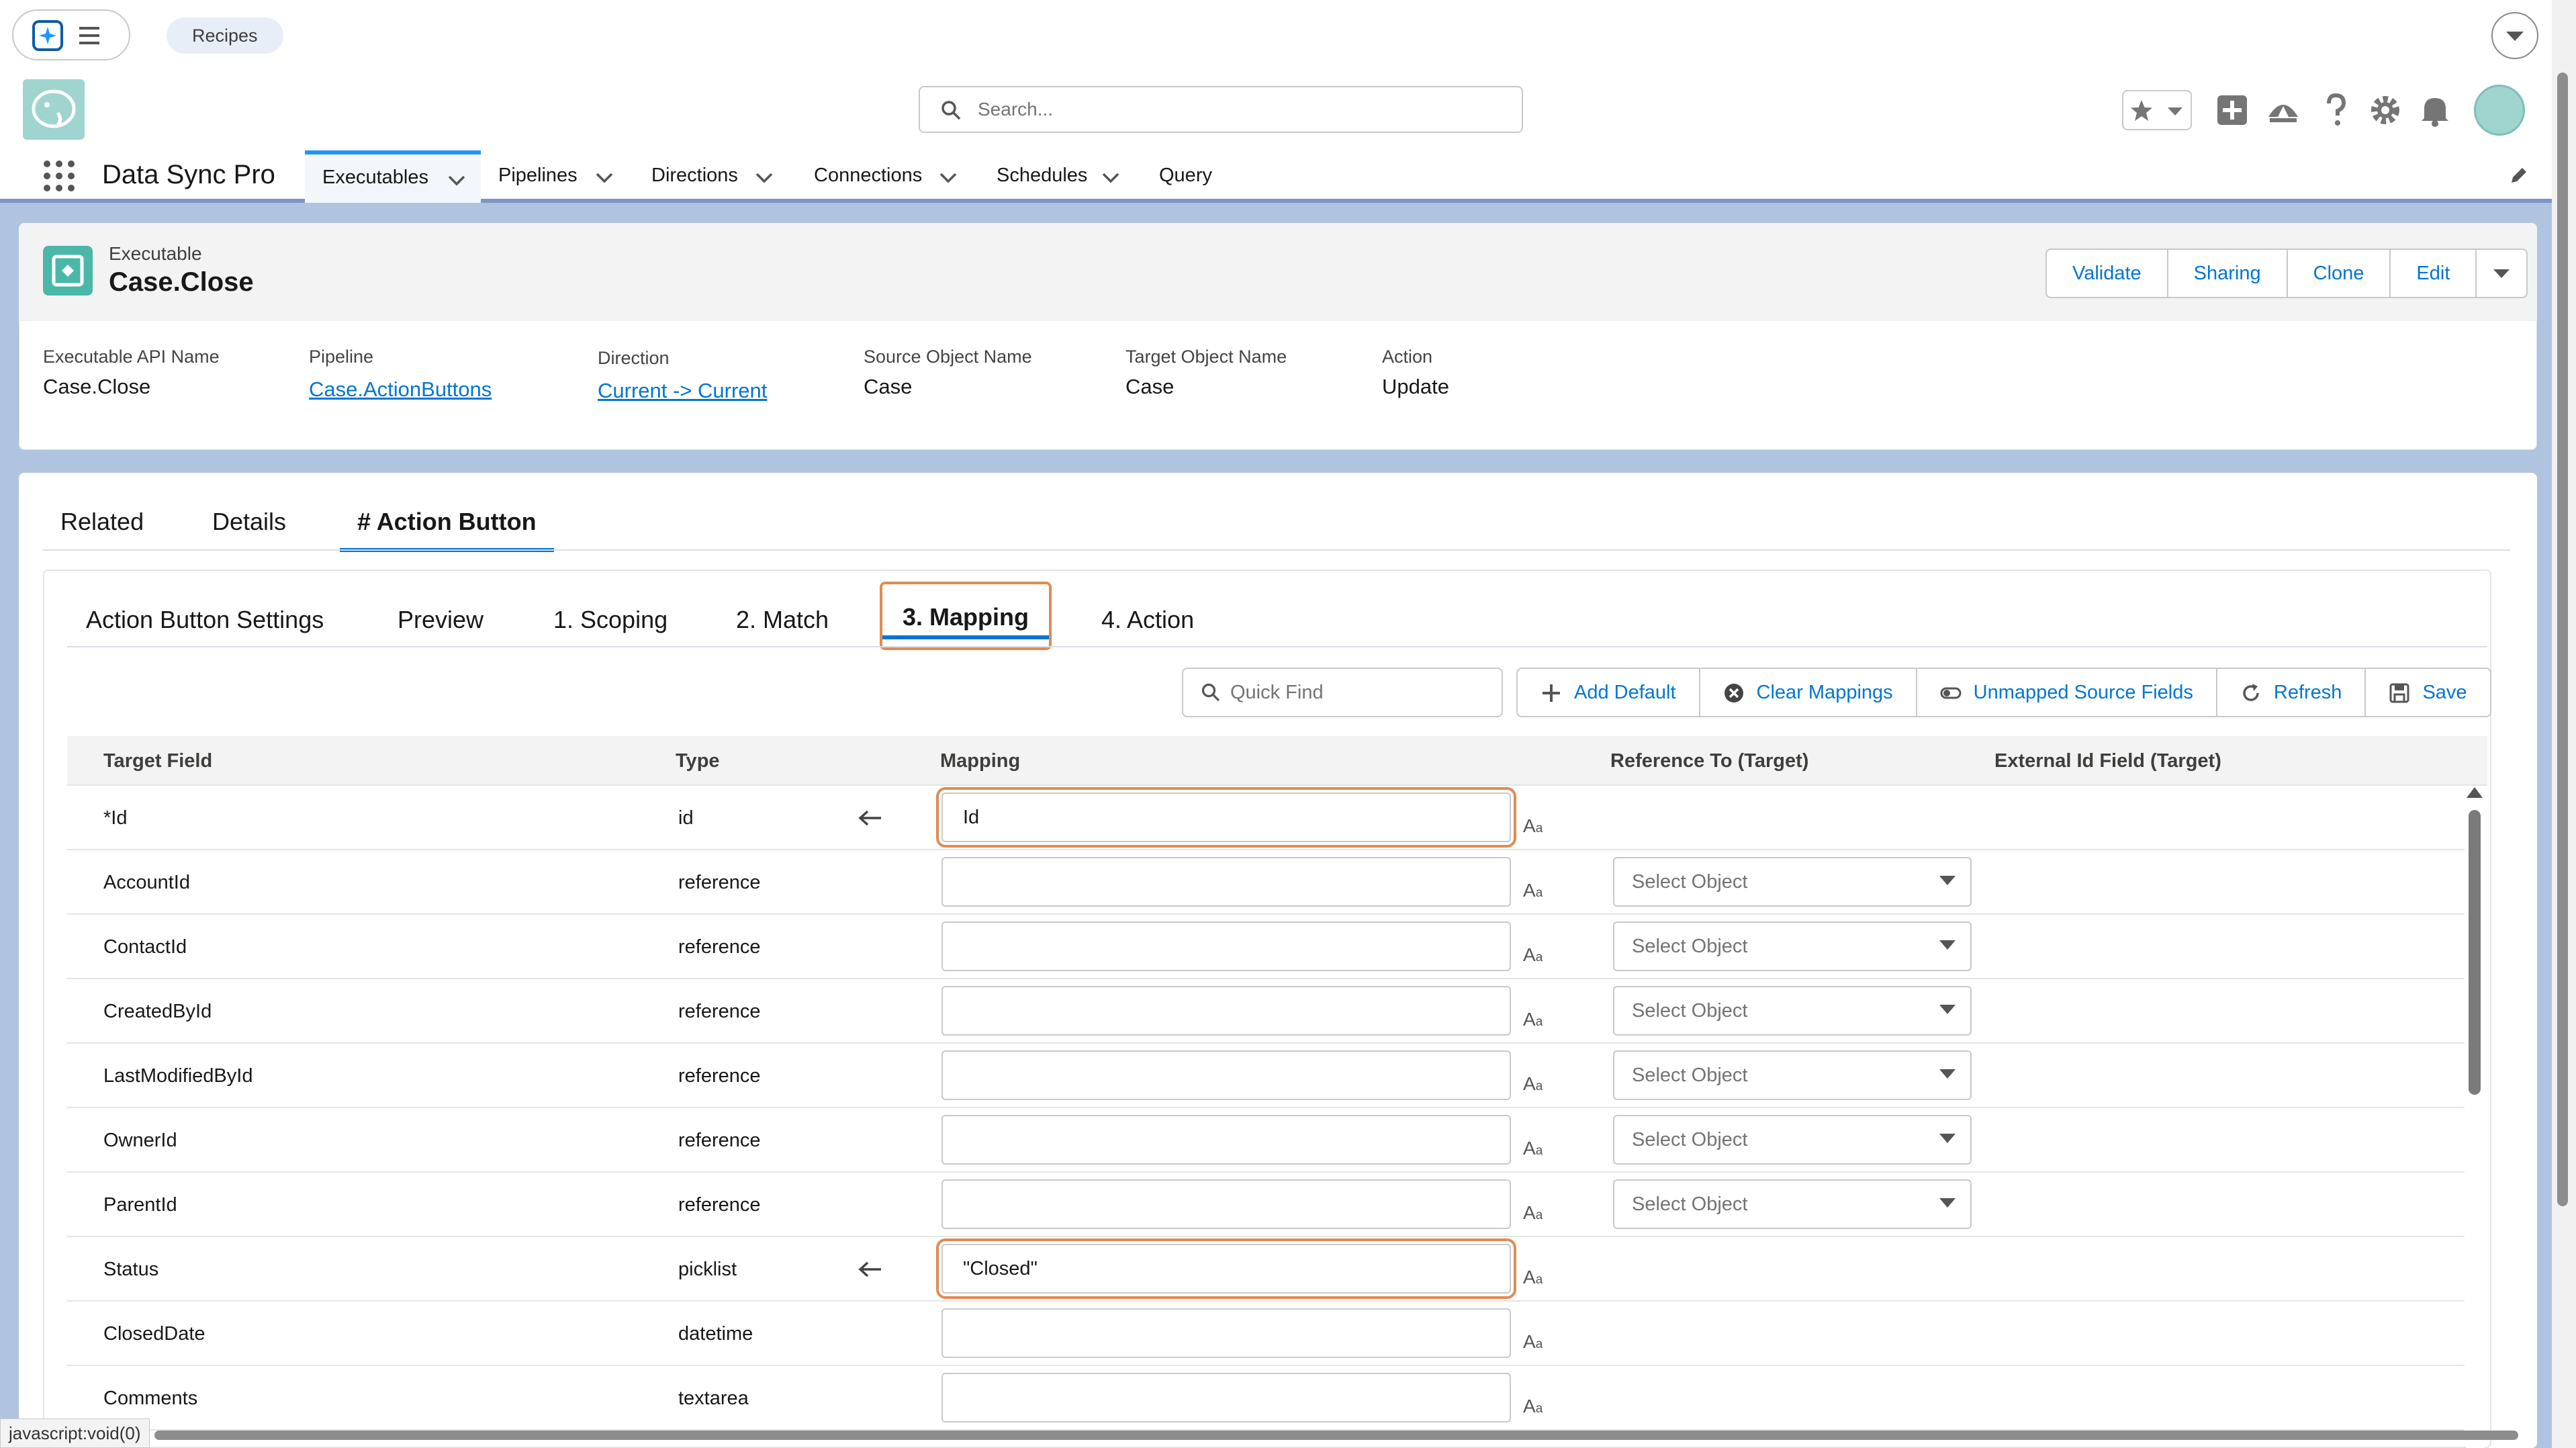 This screenshot has height=1448, width=2576. I want to click on edit-button: Edit, so click(2434, 273).